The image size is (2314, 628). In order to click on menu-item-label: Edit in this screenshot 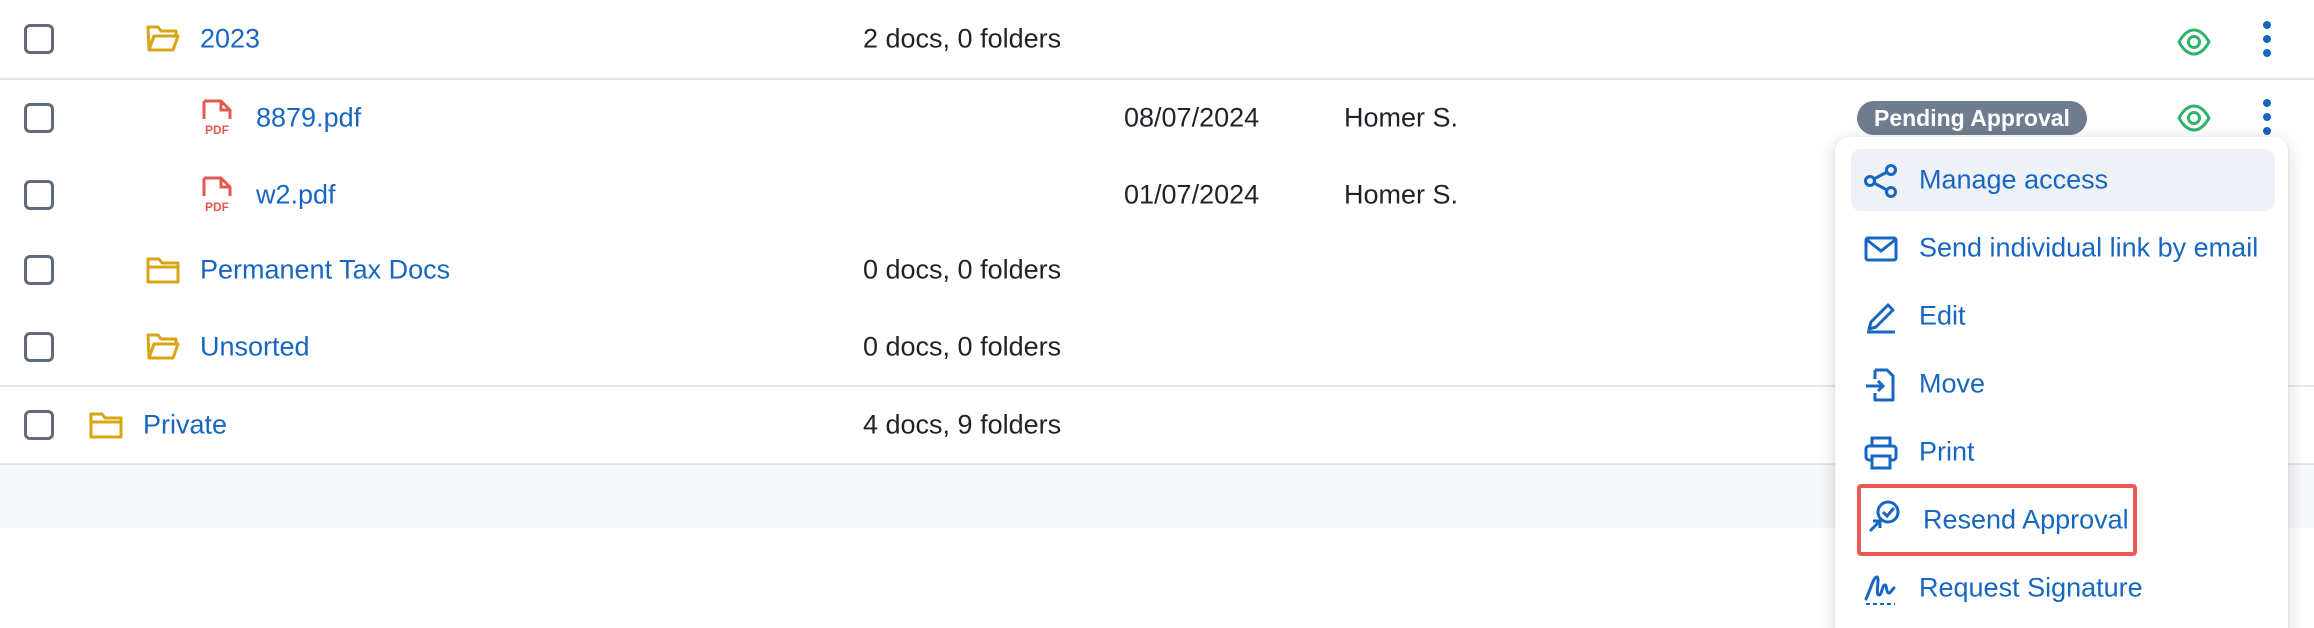, I will do `click(1942, 315)`.